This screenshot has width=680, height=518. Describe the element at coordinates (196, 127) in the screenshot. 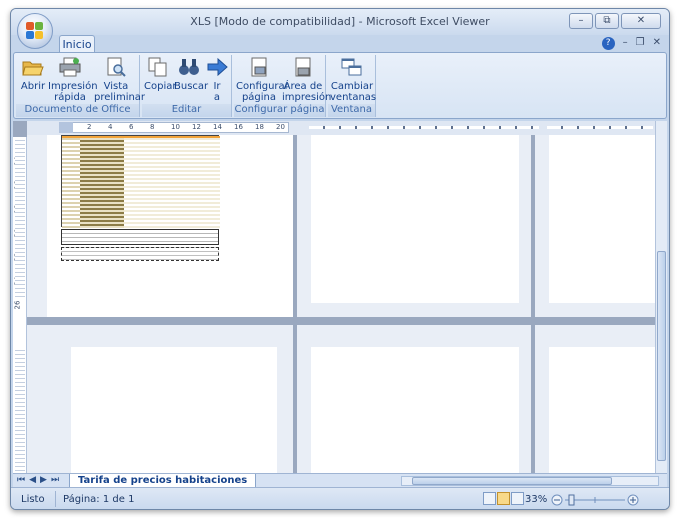

I see `ruler-number: 12` at that location.